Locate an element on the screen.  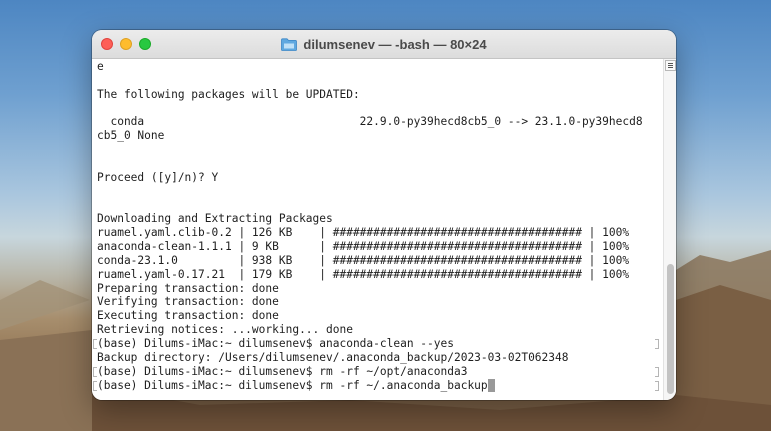
window-title: dilumsenev — -bash — 80×24 is located at coordinates (395, 44).